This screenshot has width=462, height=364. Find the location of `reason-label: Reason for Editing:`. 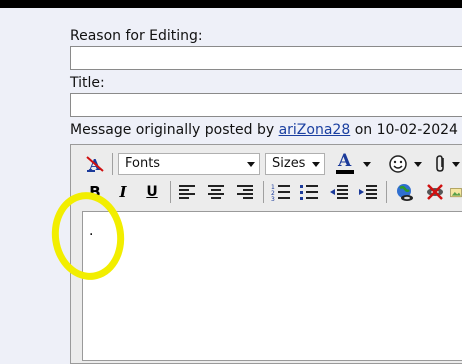

reason-label: Reason for Editing: is located at coordinates (136, 36).